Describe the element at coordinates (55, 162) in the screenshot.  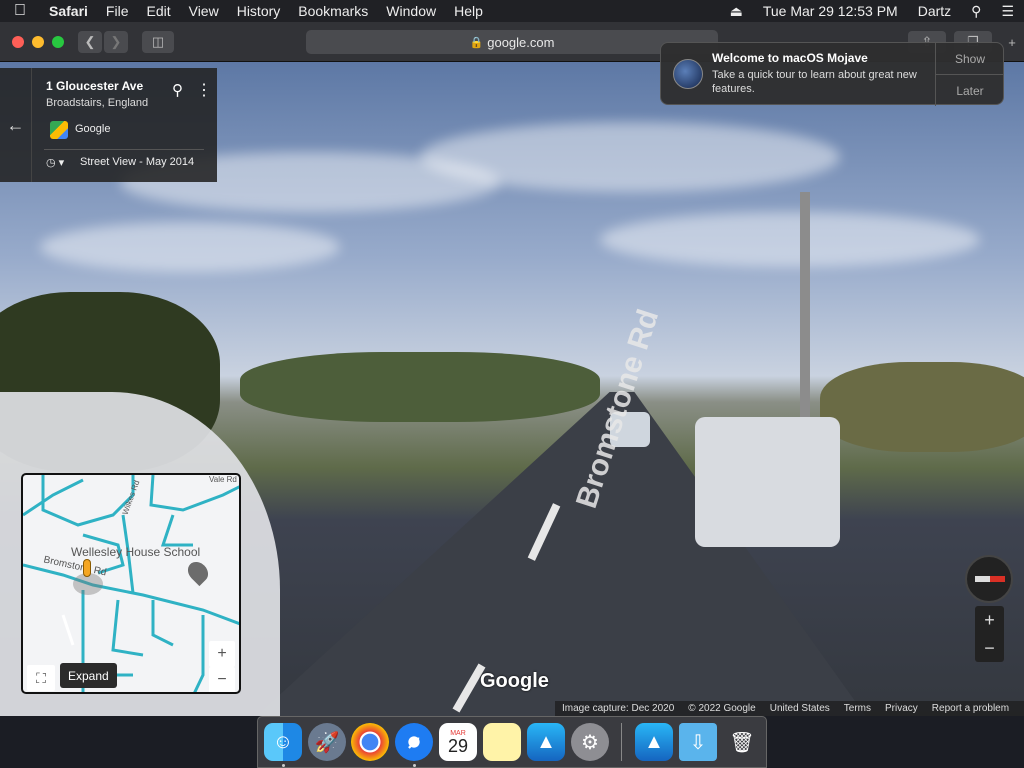
I see `history-icon: ◷ ▾` at that location.